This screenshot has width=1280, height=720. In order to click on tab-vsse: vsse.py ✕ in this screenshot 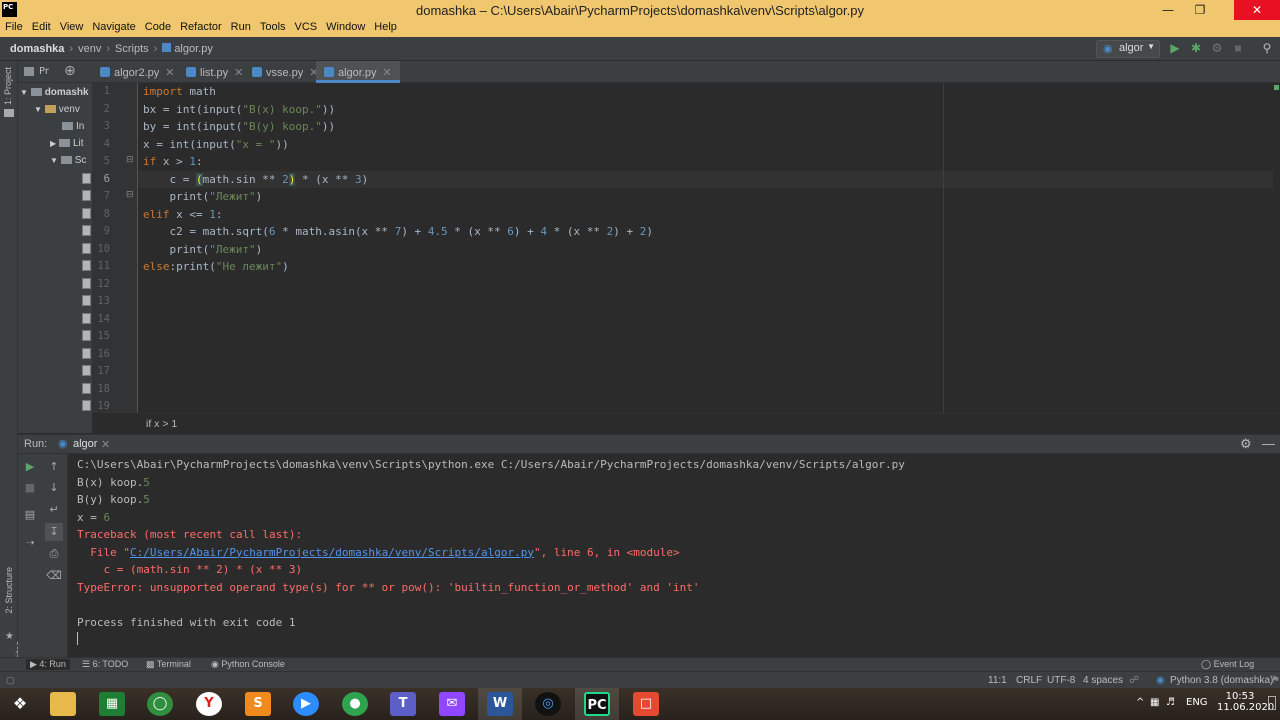, I will do `click(285, 72)`.